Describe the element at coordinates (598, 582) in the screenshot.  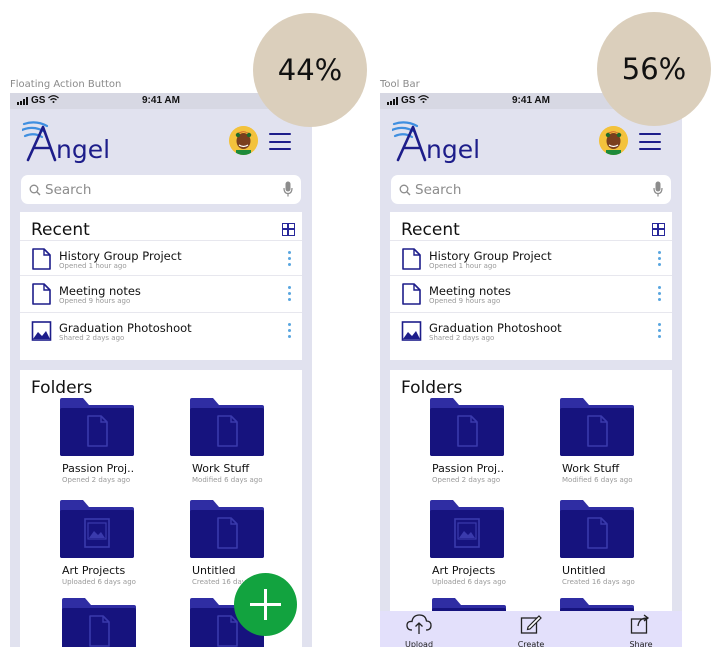
I see `folder-subtitle: Created 16 days ago` at that location.